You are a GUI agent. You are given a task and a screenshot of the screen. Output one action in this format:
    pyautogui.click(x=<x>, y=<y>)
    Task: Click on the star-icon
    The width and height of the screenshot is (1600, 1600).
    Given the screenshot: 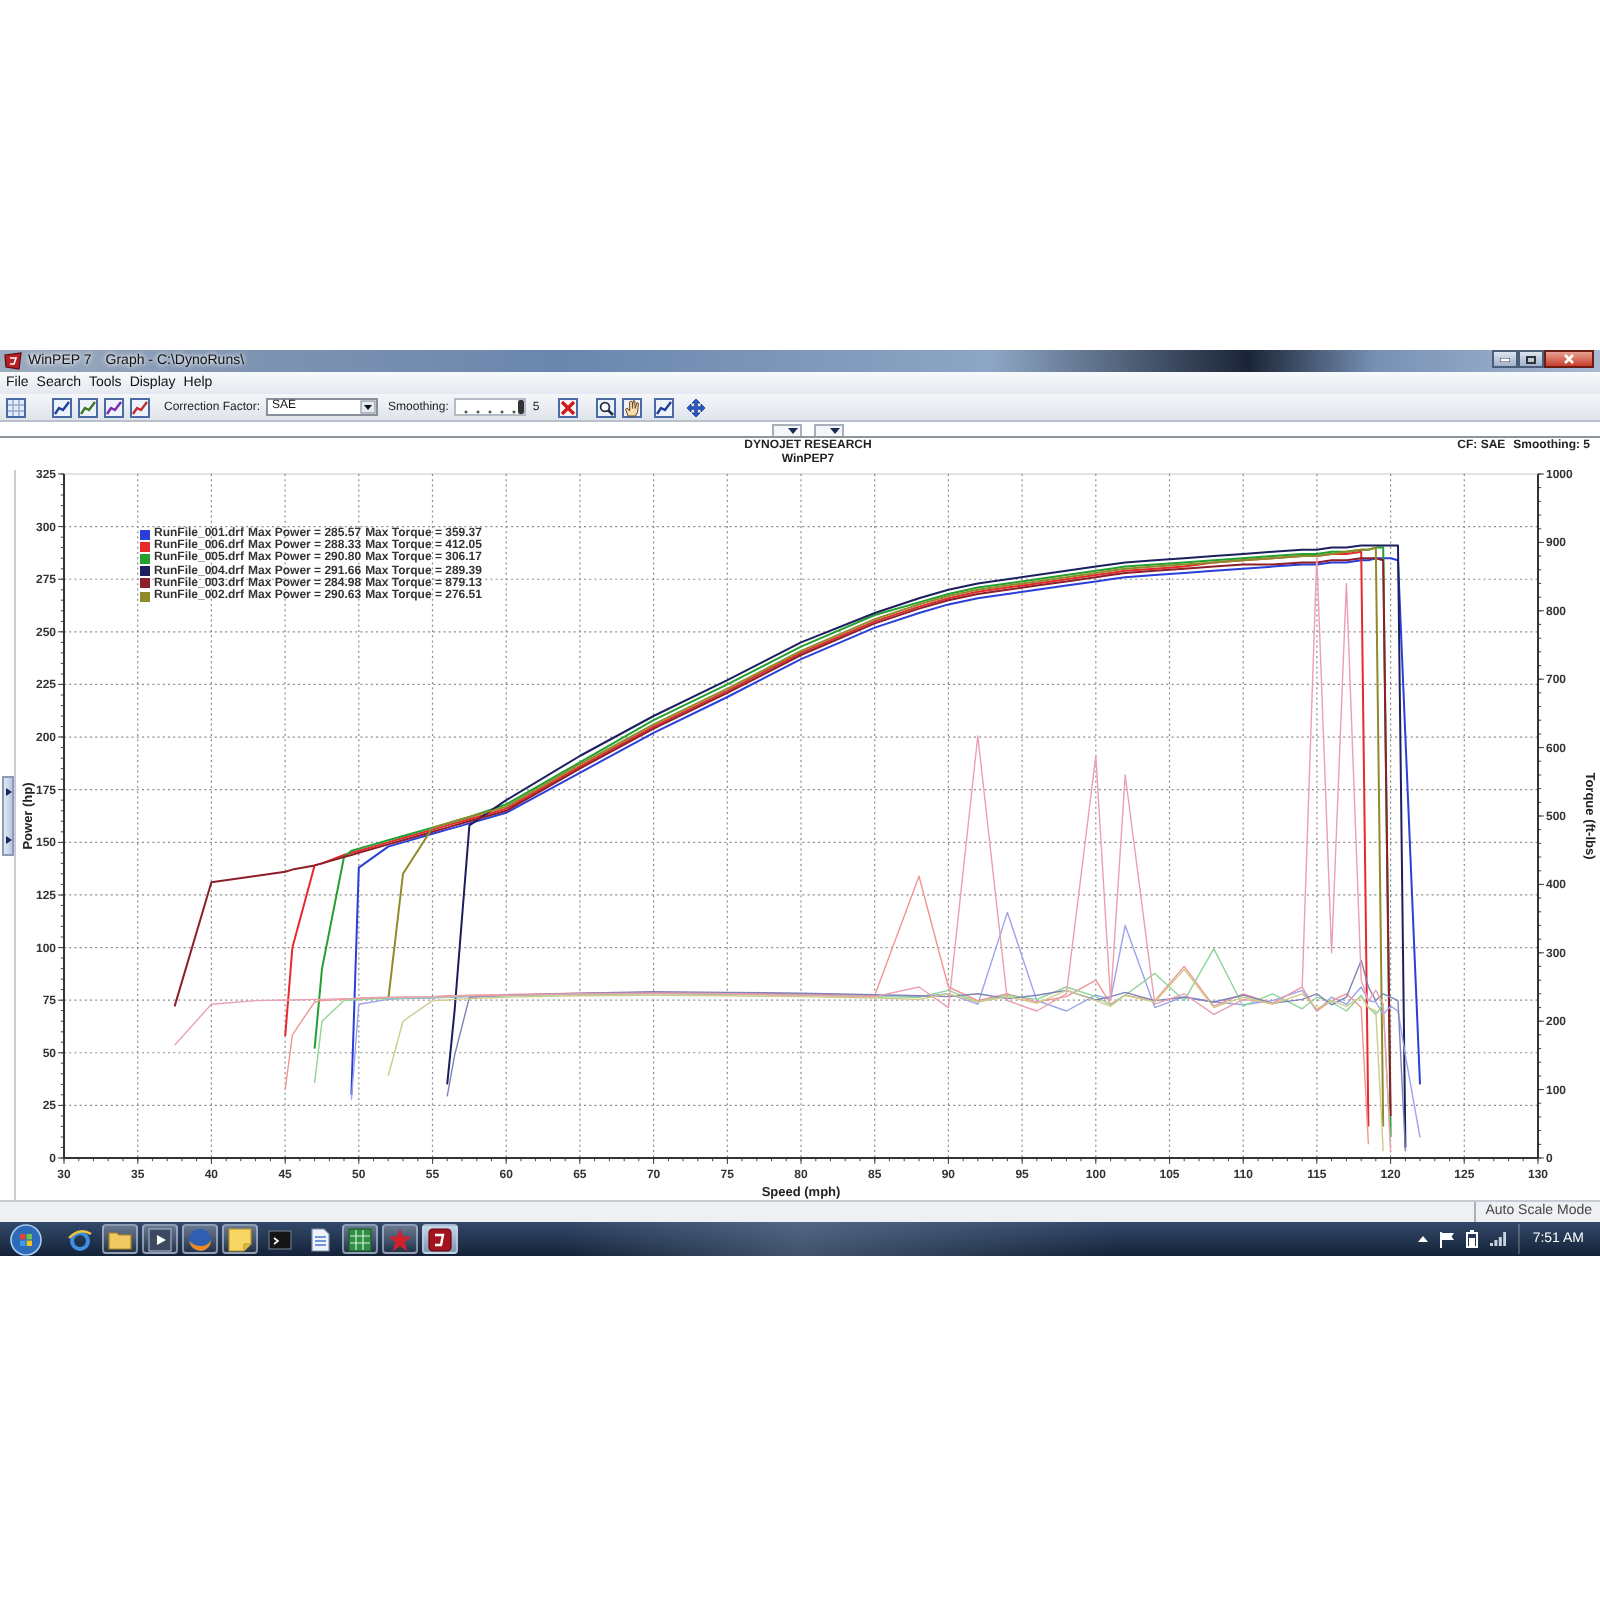 What is the action you would take?
    pyautogui.click(x=400, y=1239)
    